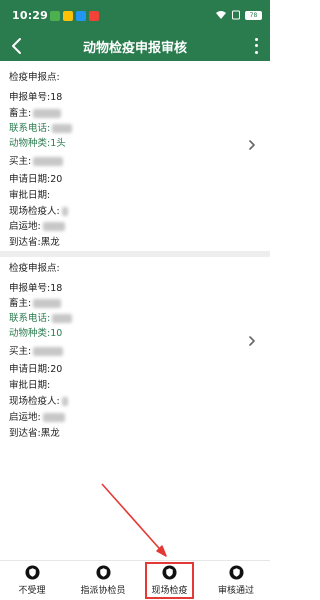  Describe the element at coordinates (221, 15) in the screenshot. I see `wifi-icon` at that location.